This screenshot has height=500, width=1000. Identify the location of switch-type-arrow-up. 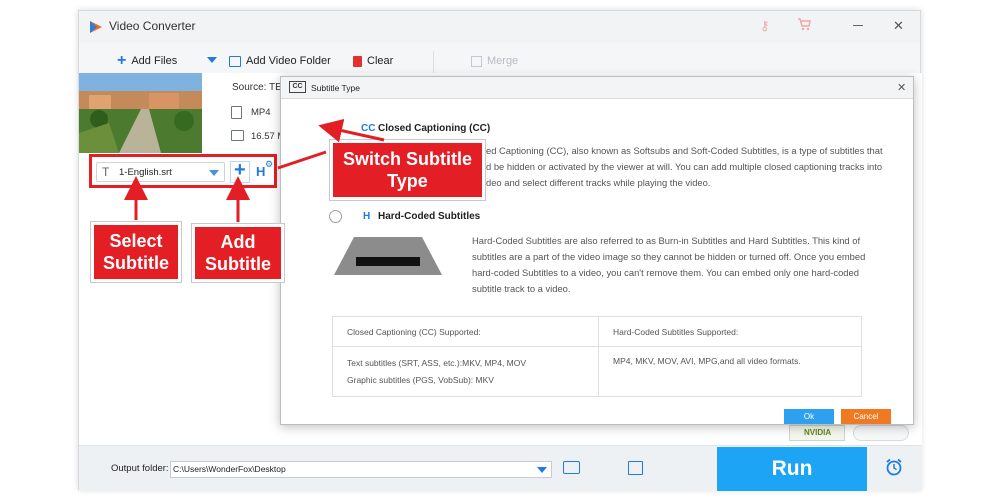
(351, 130).